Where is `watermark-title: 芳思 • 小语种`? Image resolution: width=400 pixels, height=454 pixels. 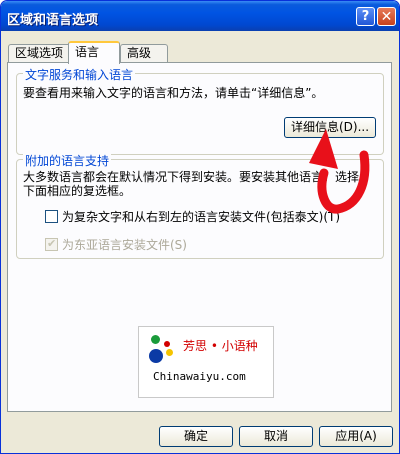
watermark-title: 芳思 • 小语种 is located at coordinates (220, 346).